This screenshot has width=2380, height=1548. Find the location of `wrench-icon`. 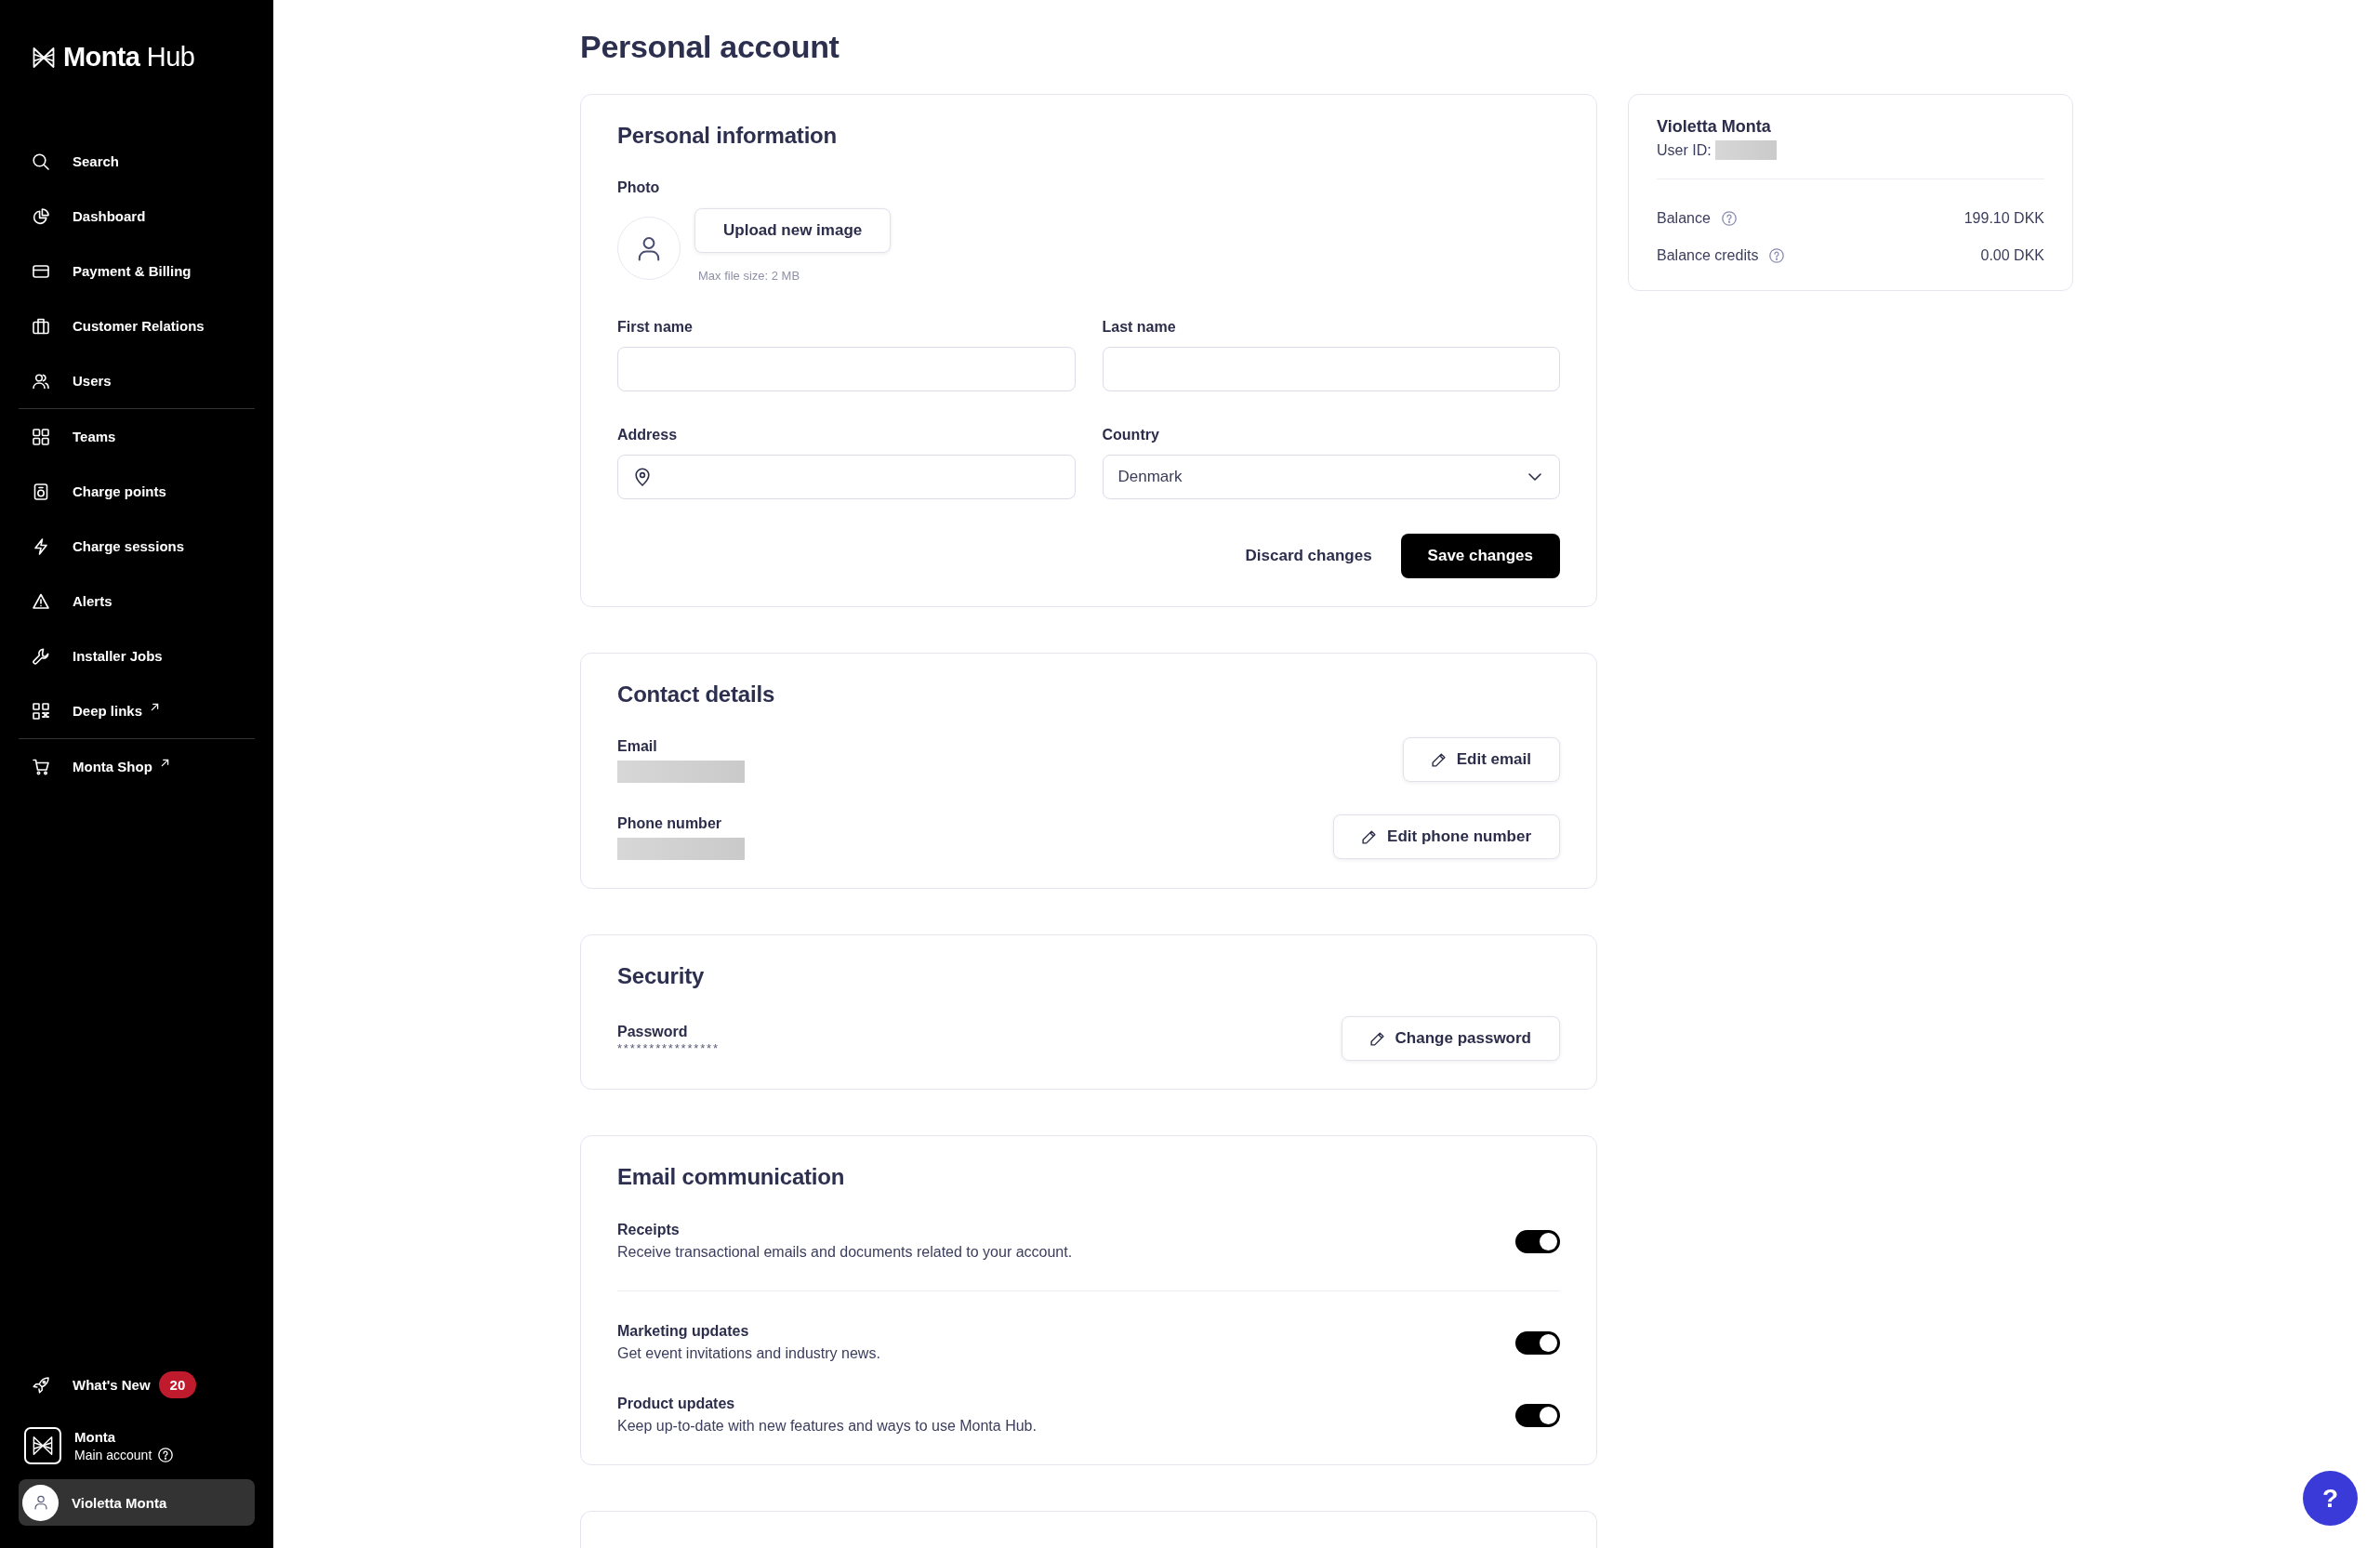

wrench-icon is located at coordinates (41, 656).